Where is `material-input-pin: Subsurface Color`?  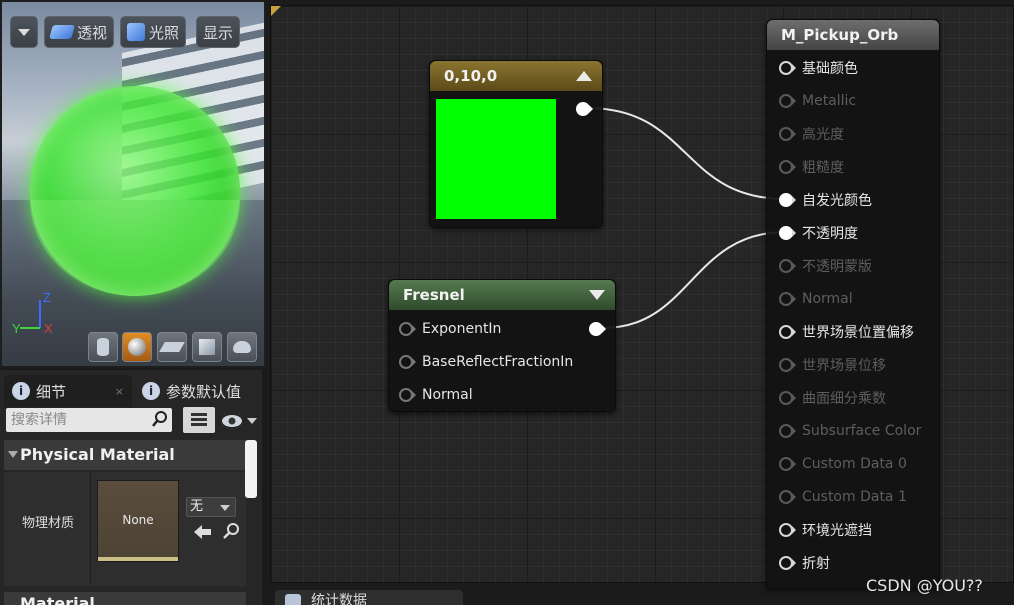
material-input-pin: Subsurface Color is located at coordinates (850, 431).